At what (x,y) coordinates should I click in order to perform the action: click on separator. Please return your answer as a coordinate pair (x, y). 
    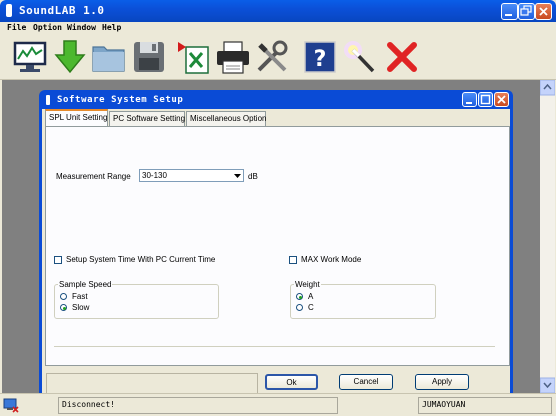
    Looking at the image, I should click on (274, 346).